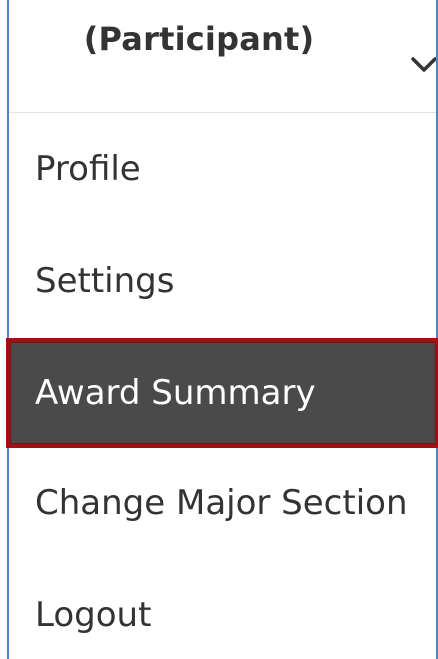 The height and width of the screenshot is (659, 438). Describe the element at coordinates (199, 39) in the screenshot. I see `user-role-label: (Participant)` at that location.